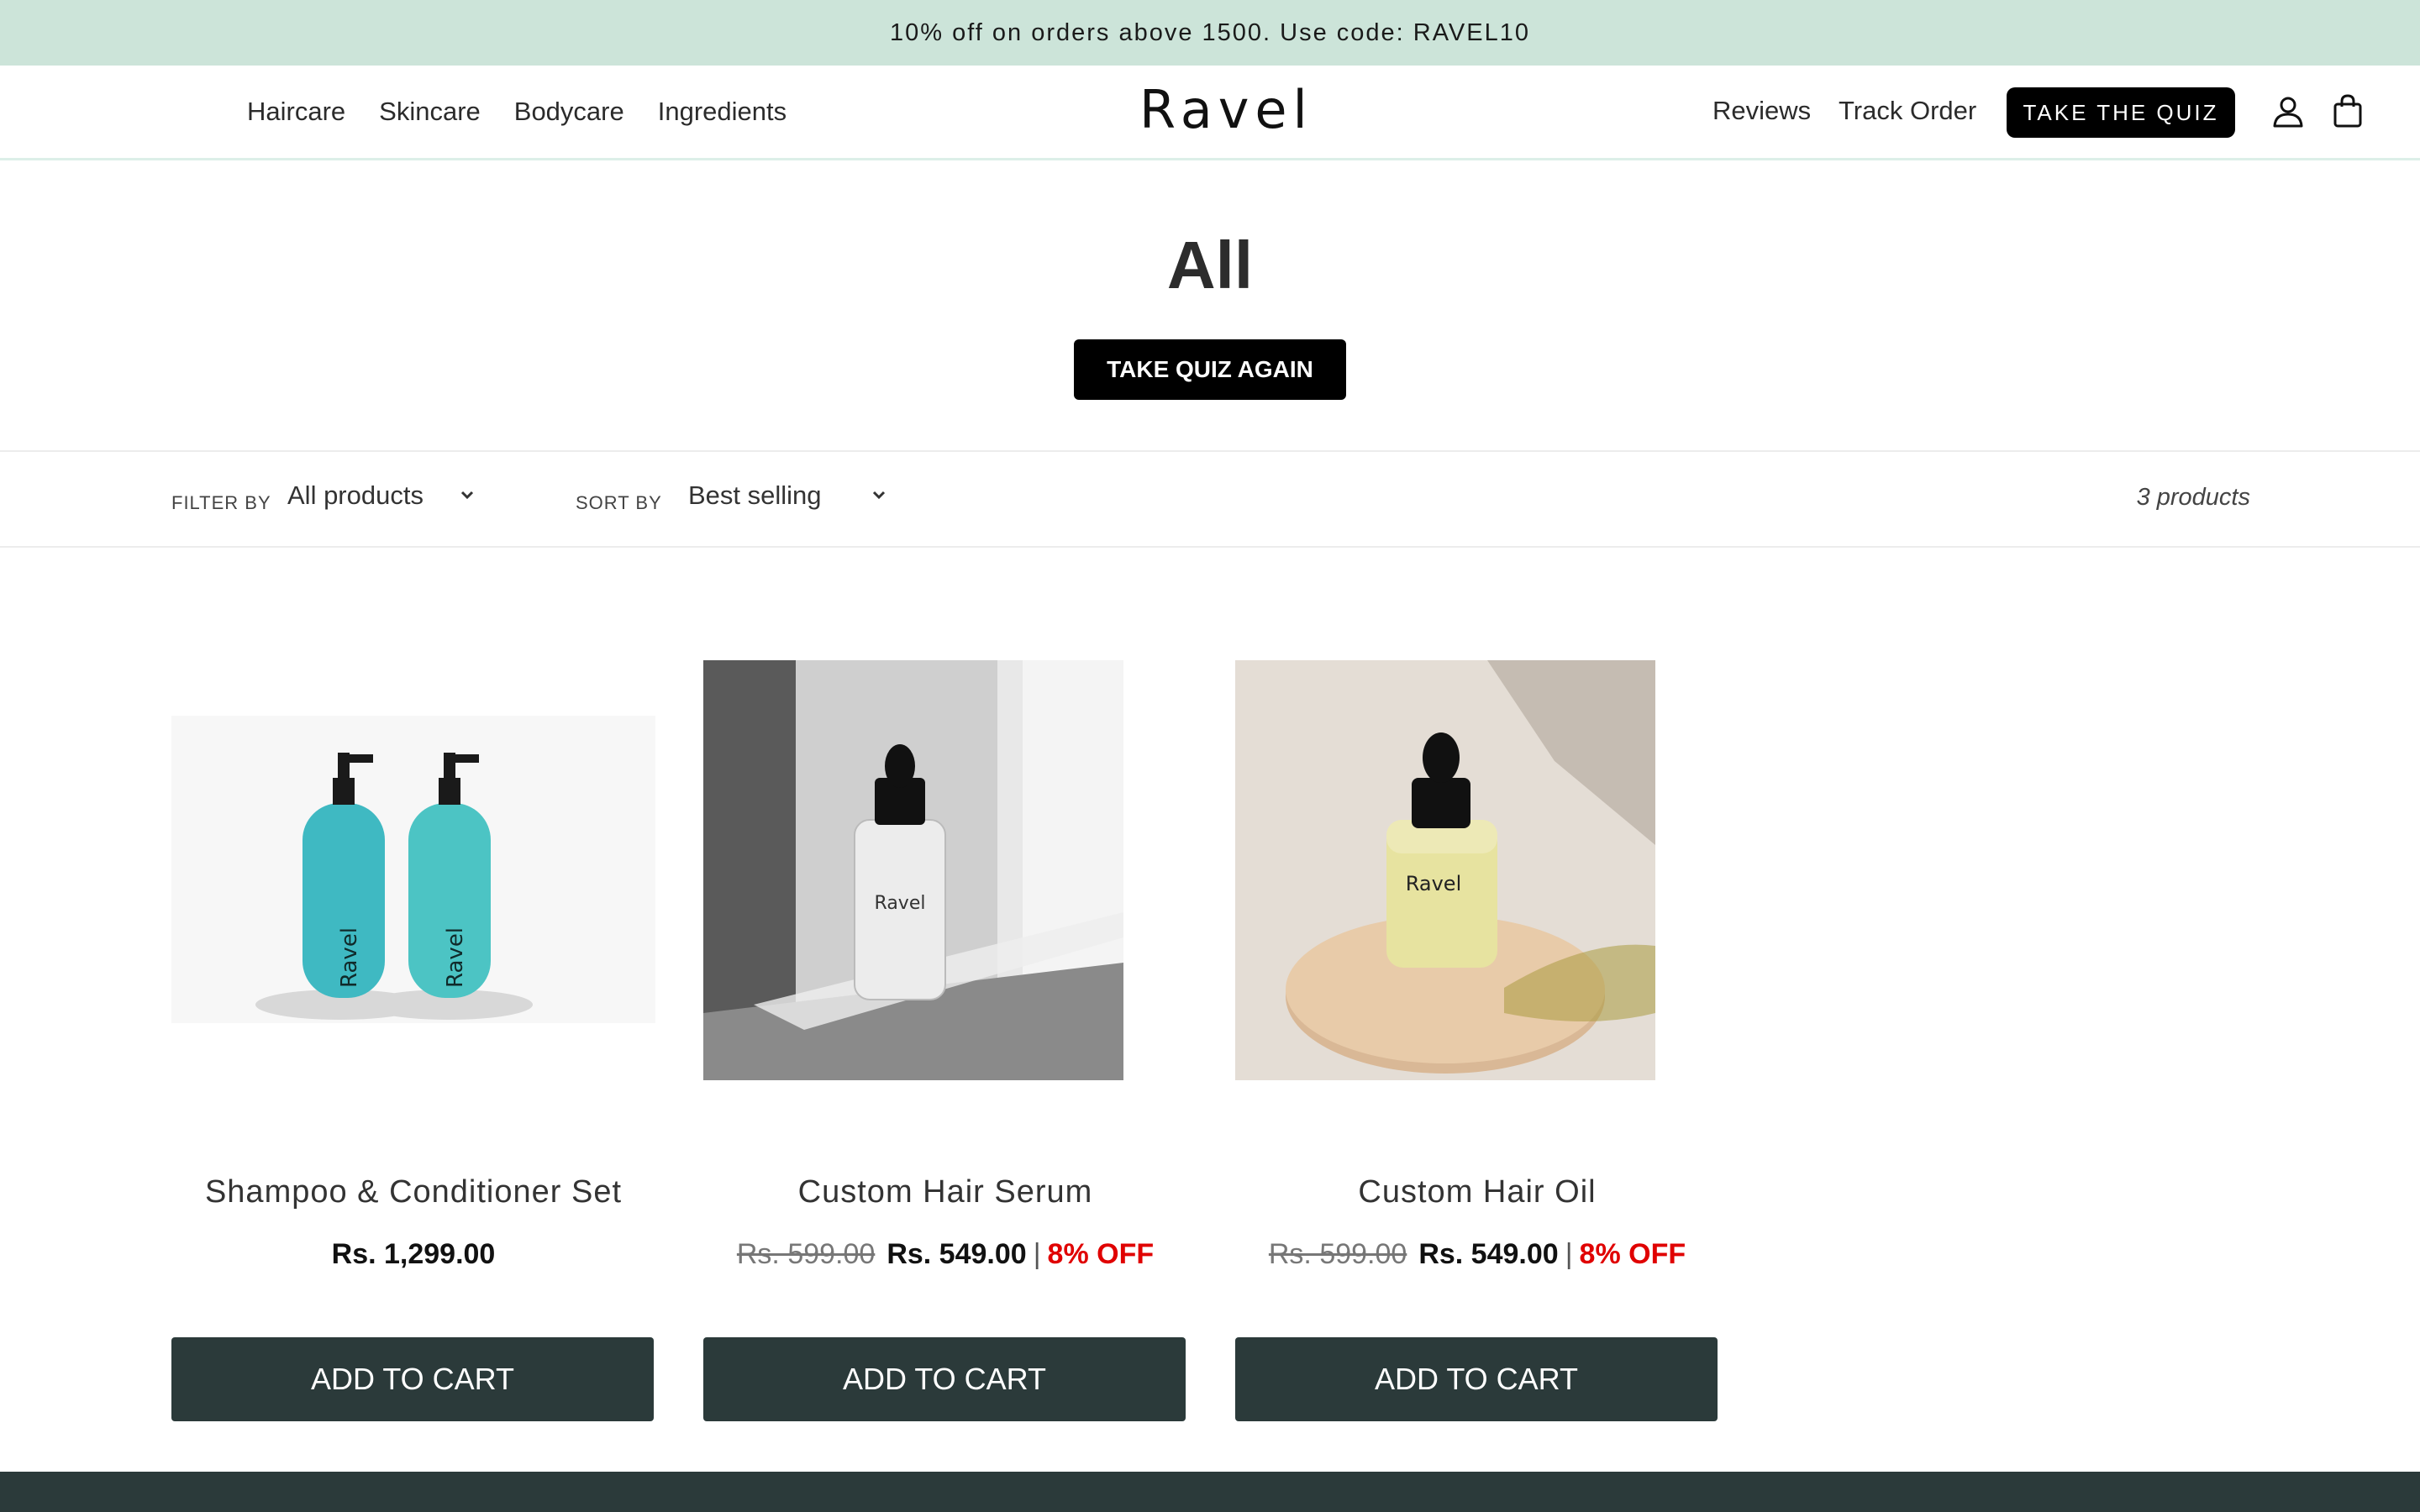 The image size is (2420, 1512). Describe the element at coordinates (1477, 1192) in the screenshot. I see `product-name: Custom Hair Oil` at that location.